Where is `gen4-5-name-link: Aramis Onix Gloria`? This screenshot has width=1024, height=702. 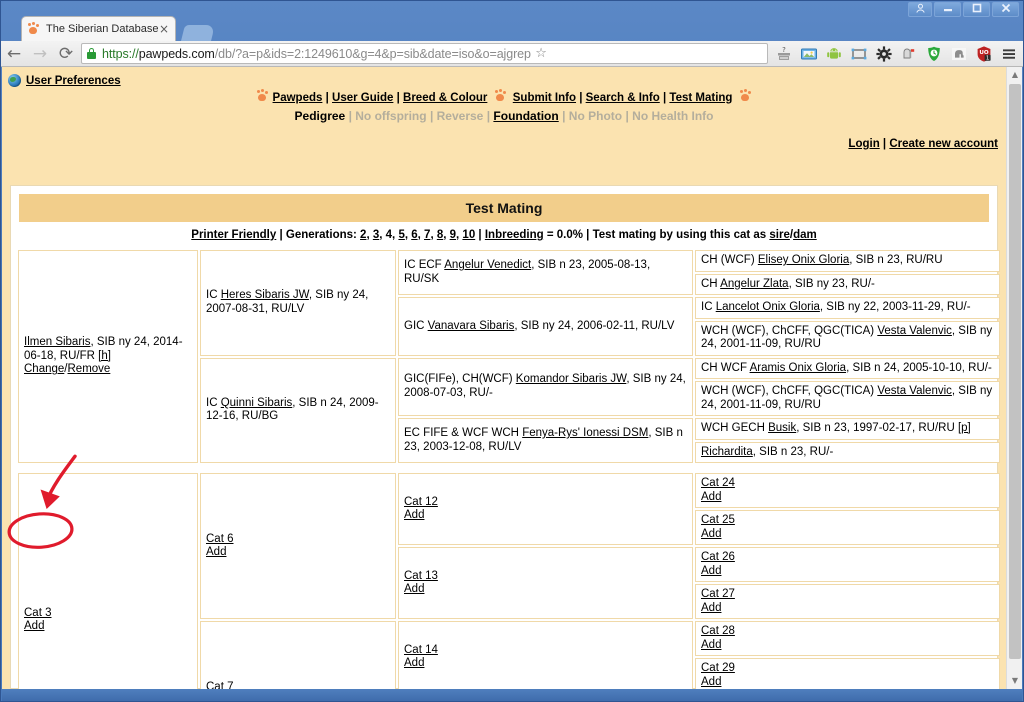 gen4-5-name-link: Aramis Onix Gloria is located at coordinates (798, 368).